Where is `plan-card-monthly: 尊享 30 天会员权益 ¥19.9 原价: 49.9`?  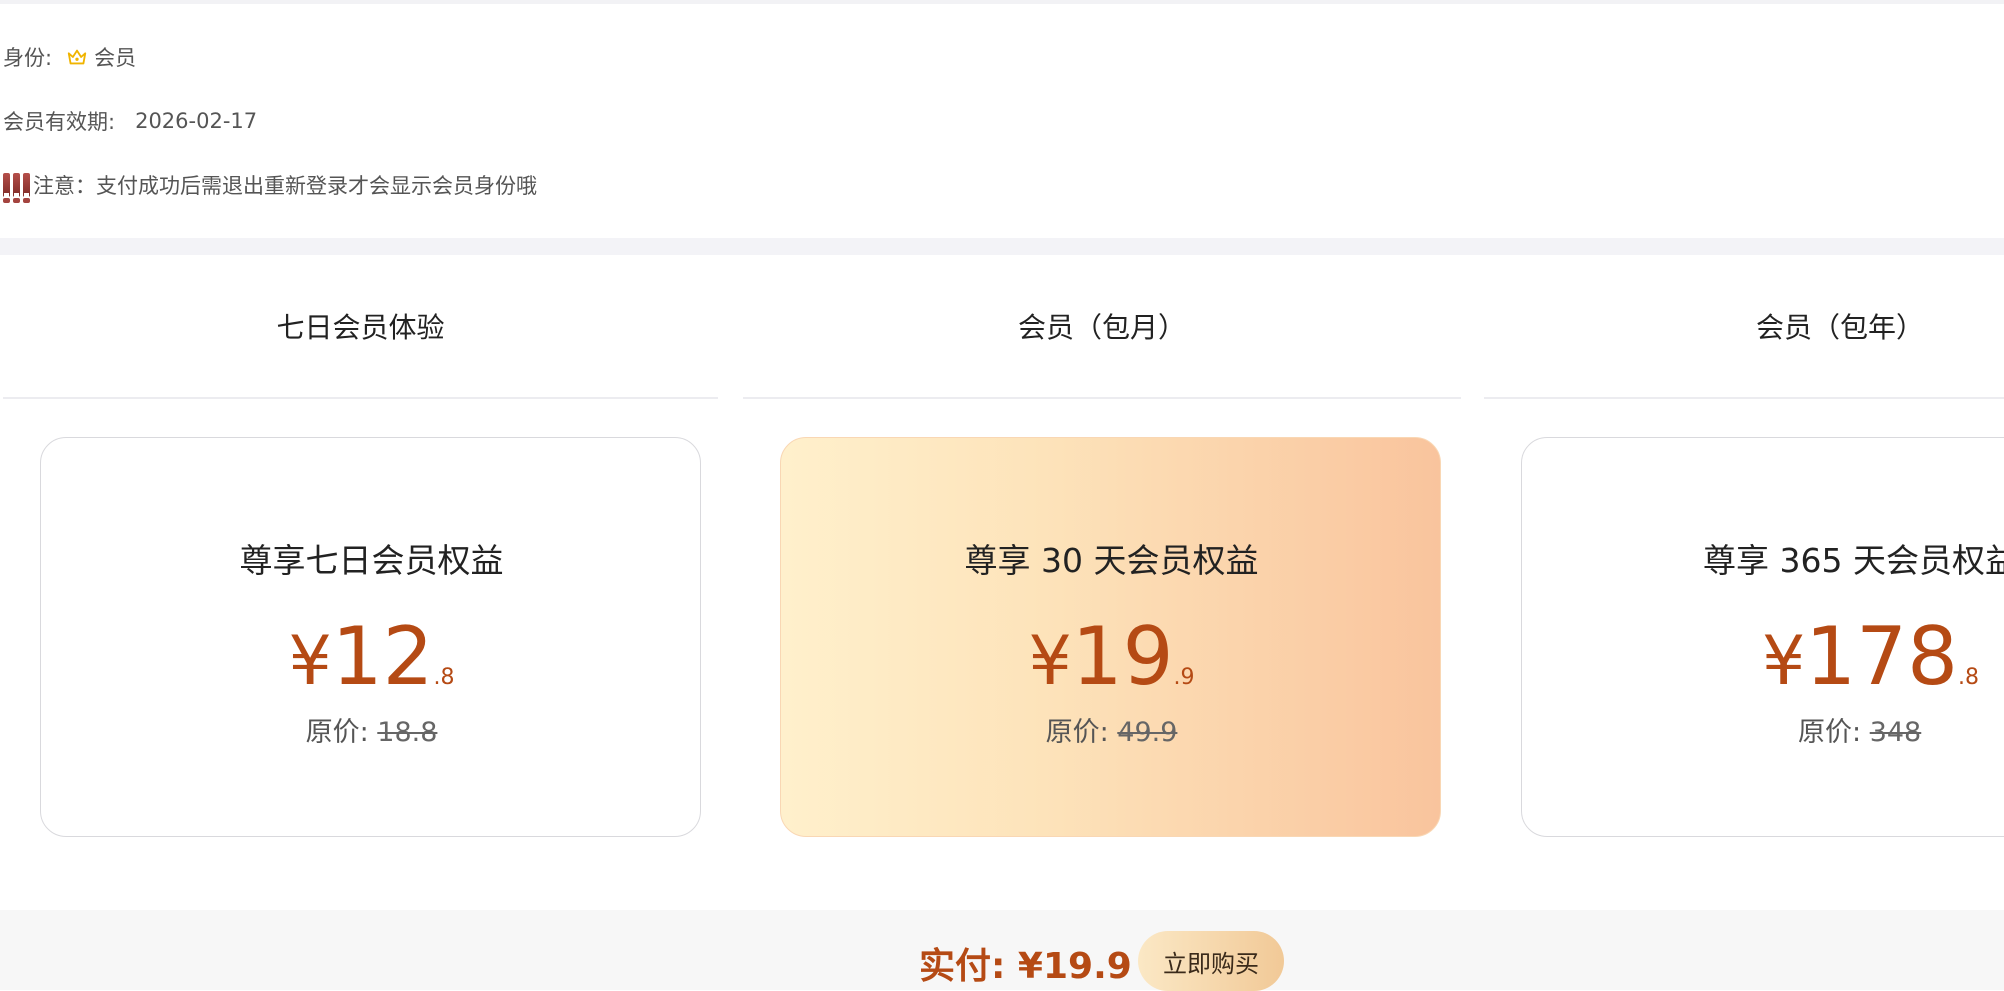 plan-card-monthly: 尊享 30 天会员权益 ¥19.9 原价: 49.9 is located at coordinates (1110, 637).